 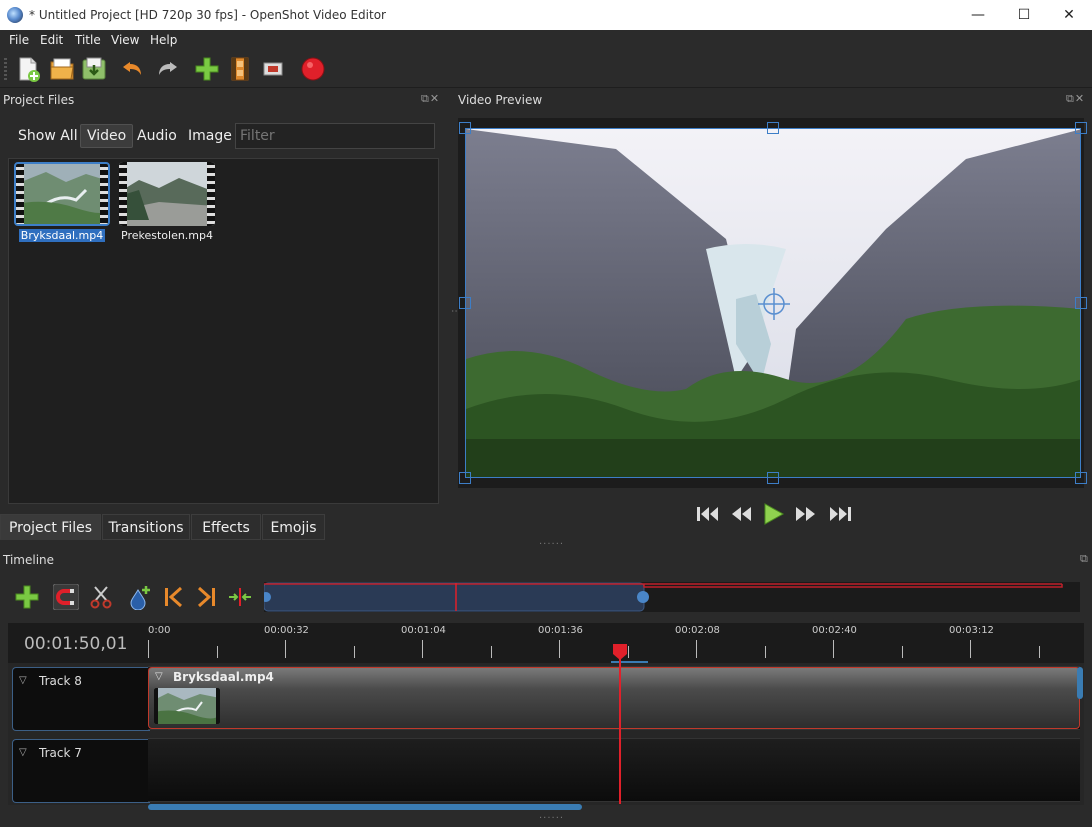 I want to click on file-item-prekestolen: Prekestolen.mp4, so click(x=167, y=202).